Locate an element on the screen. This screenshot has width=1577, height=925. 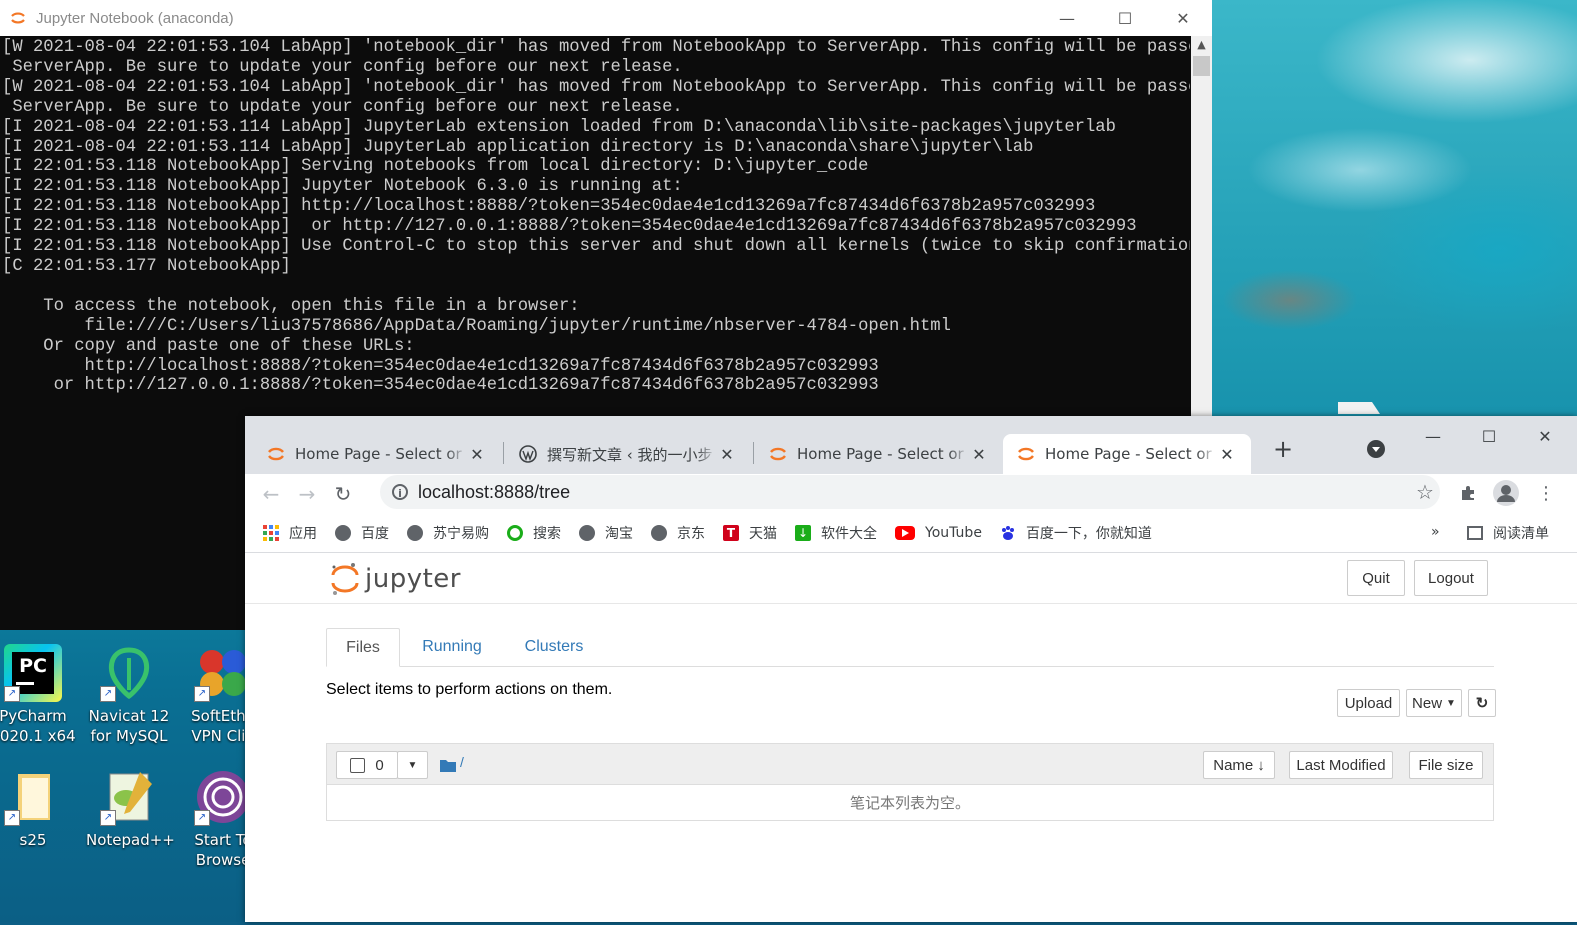
bookmark-label: 应用 is located at coordinates (303, 534).